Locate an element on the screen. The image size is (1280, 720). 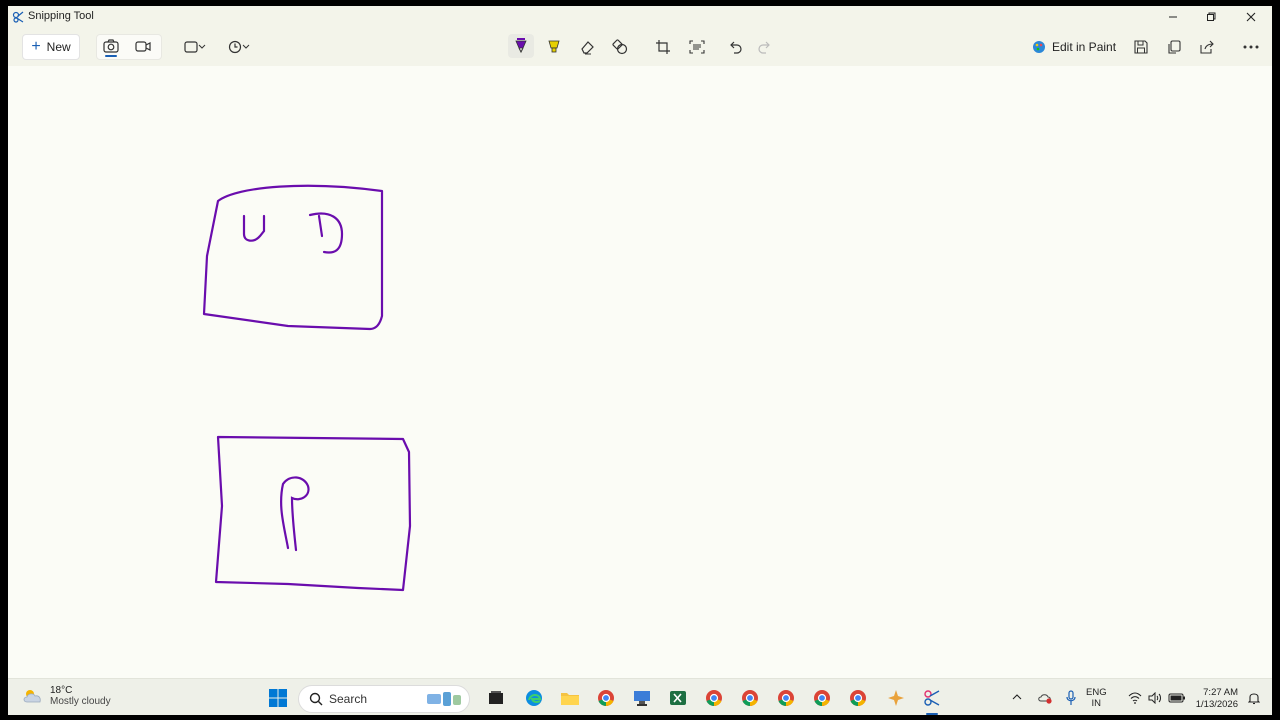
wifi-icon is located at coordinates (1135, 698).